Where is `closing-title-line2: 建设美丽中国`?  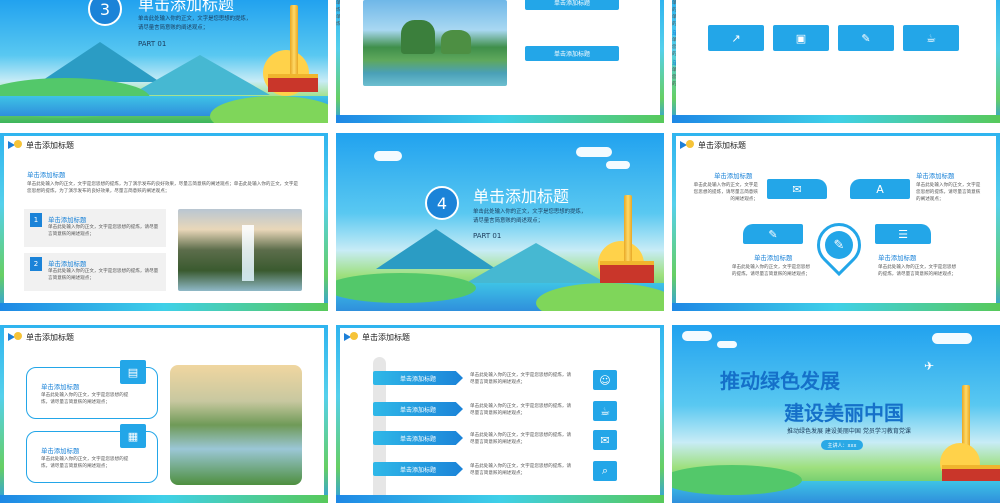
closing-title-line2: 建设美丽中国 is located at coordinates (844, 413).